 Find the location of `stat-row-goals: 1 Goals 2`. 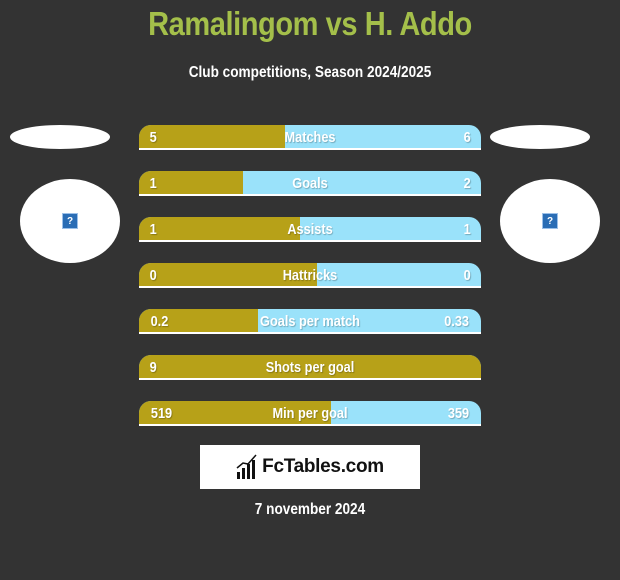

stat-row-goals: 1 Goals 2 is located at coordinates (310, 183).